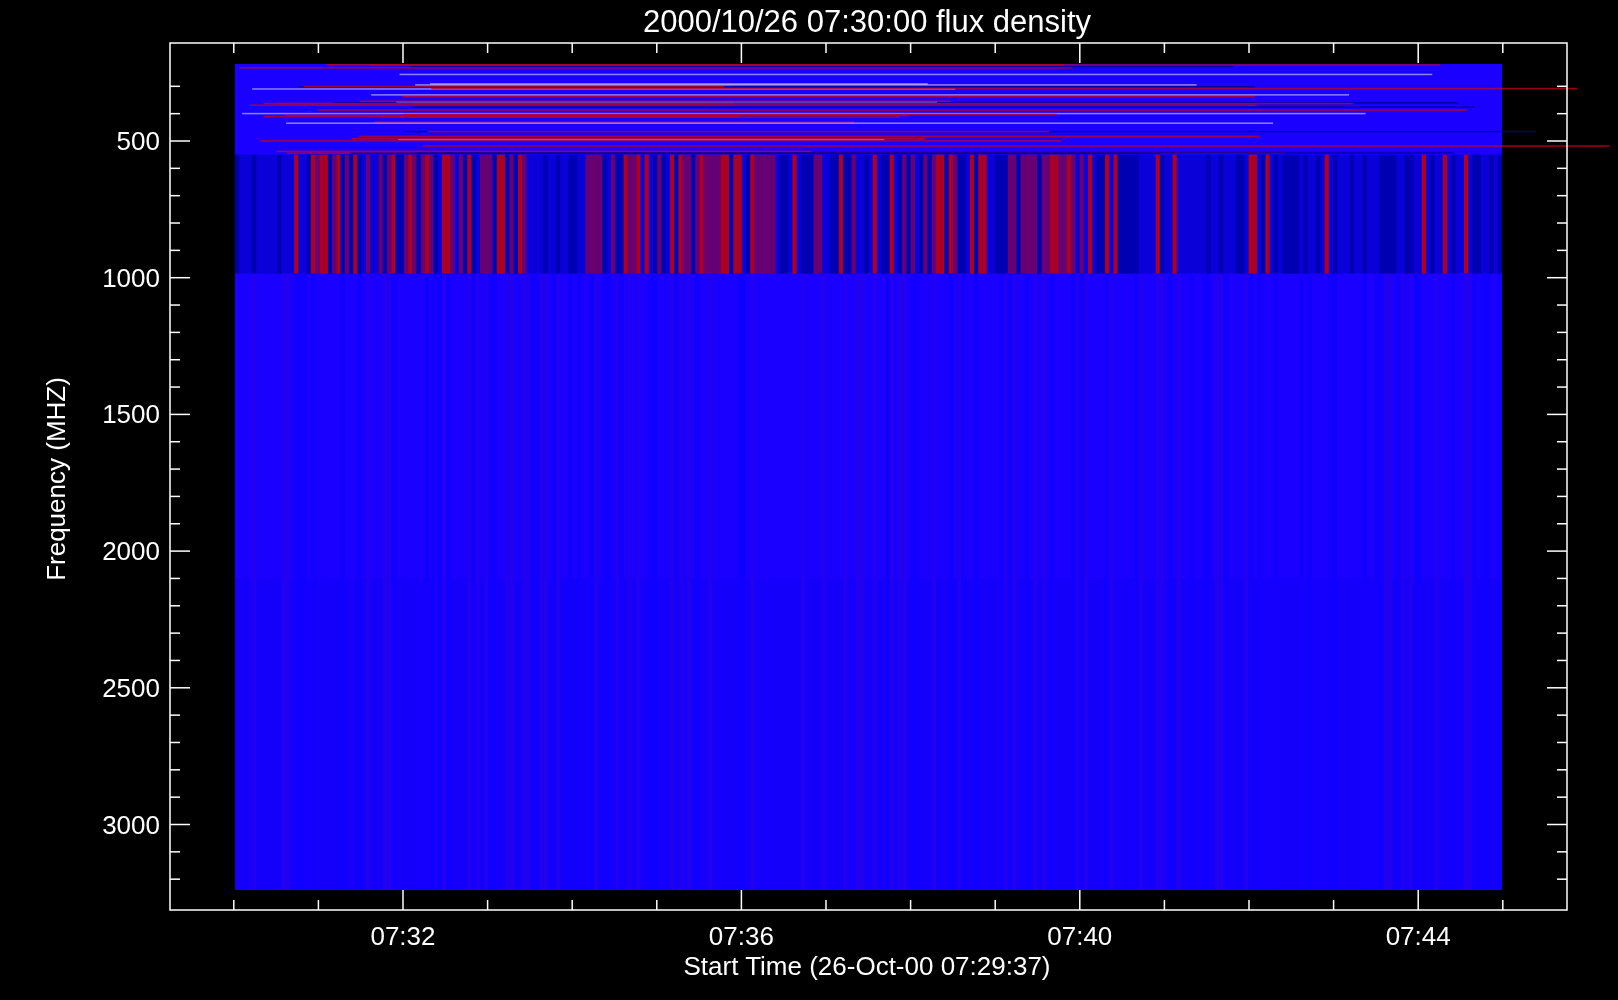 This screenshot has width=1618, height=1000. Describe the element at coordinates (867, 21) in the screenshot. I see `plot-title: 2000/10/26 07:30:00 flux density` at that location.